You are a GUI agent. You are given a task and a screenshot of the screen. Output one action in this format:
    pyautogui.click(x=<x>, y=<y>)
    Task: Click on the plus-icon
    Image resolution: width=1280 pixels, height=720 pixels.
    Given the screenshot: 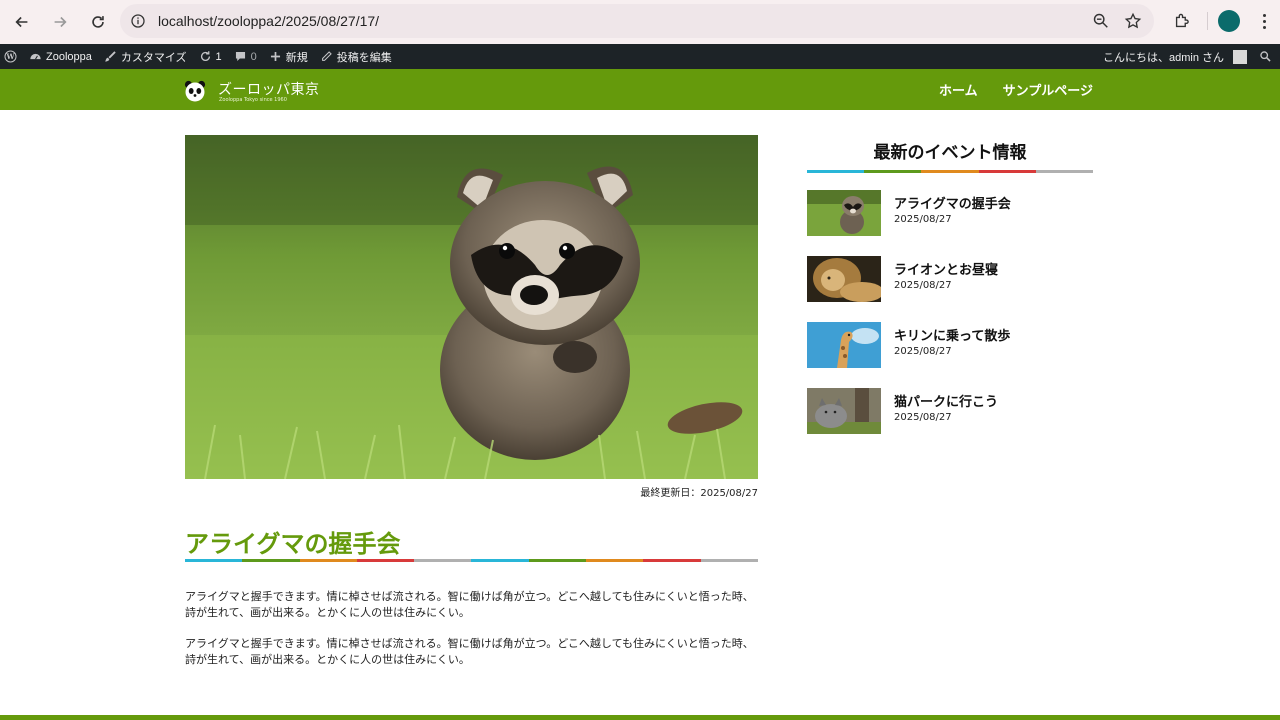 What is the action you would take?
    pyautogui.click(x=275, y=56)
    